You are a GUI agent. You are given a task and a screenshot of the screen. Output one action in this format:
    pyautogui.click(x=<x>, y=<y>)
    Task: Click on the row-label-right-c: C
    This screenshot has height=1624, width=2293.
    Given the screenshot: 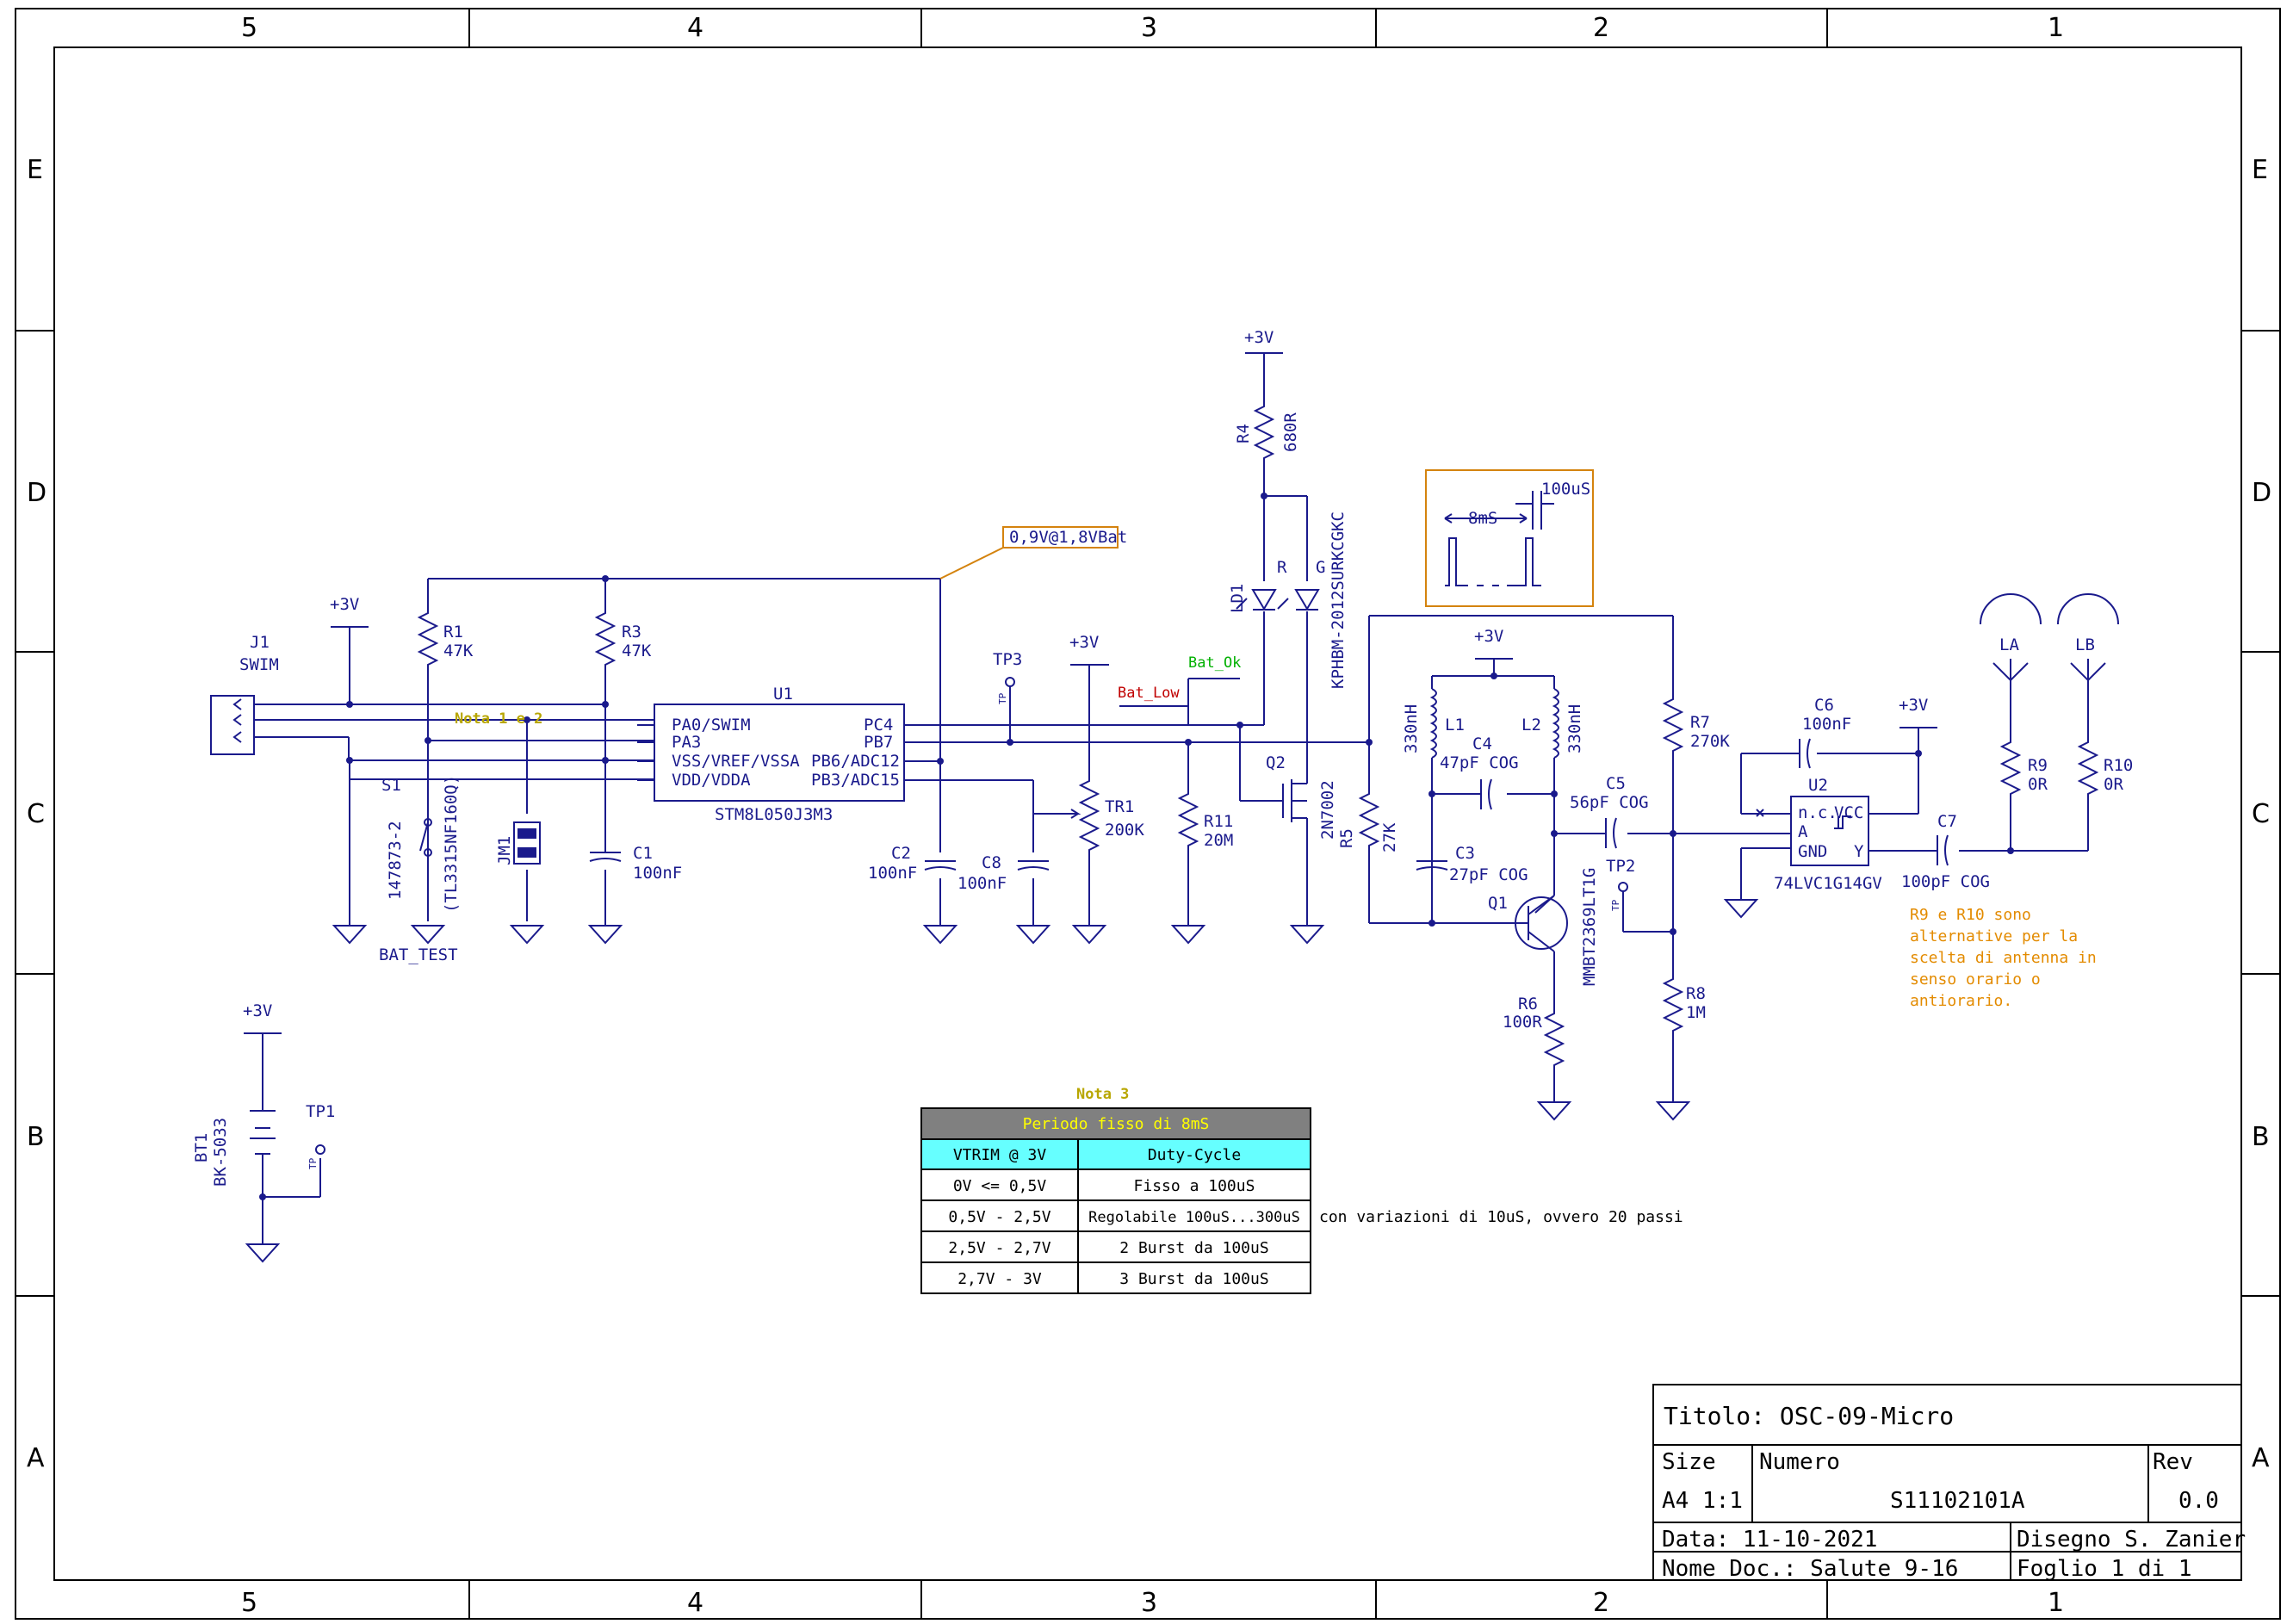 What is the action you would take?
    pyautogui.click(x=2261, y=814)
    